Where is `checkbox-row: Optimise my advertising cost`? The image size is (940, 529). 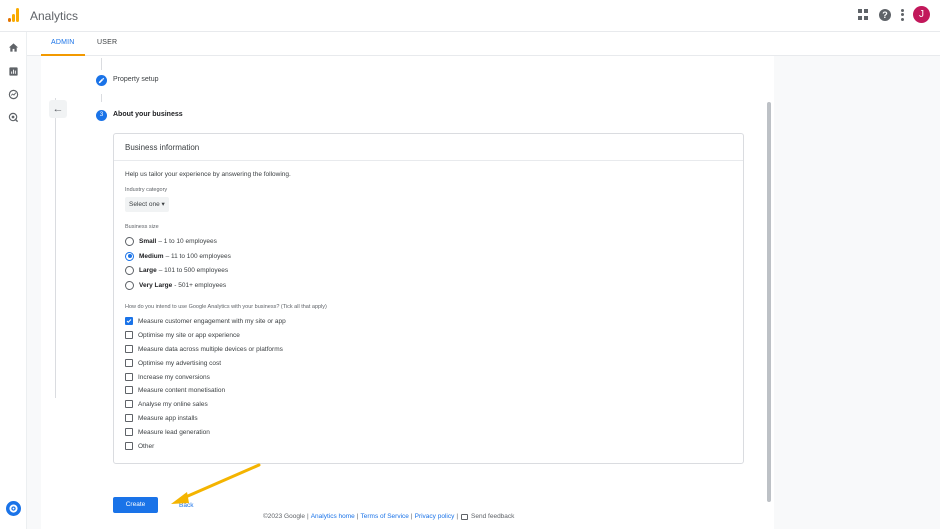
checkbox-row: Optimise my advertising cost is located at coordinates (173, 363).